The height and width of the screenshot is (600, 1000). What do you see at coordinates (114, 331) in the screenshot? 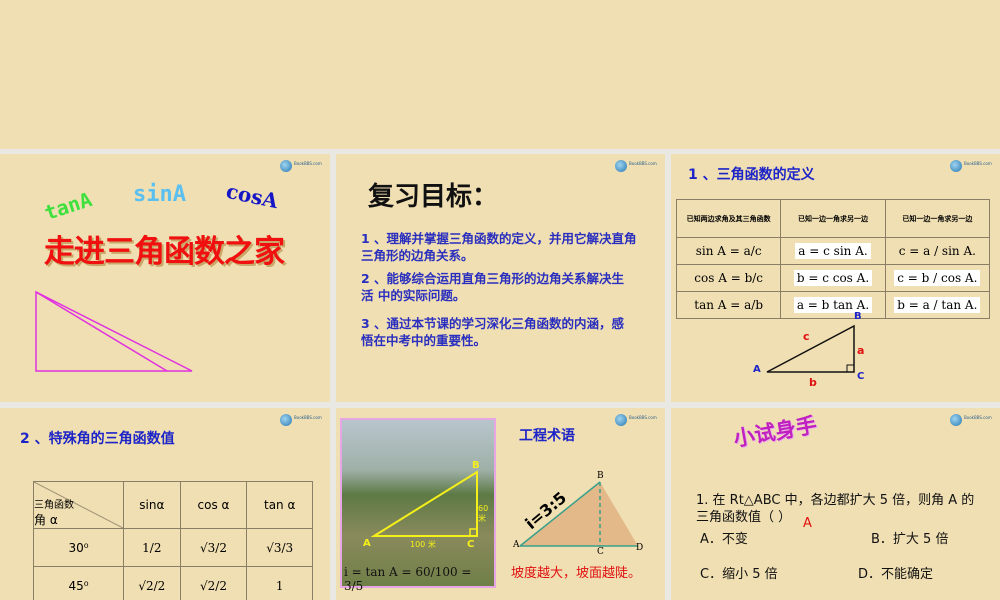
I see `triangle-diagram` at bounding box center [114, 331].